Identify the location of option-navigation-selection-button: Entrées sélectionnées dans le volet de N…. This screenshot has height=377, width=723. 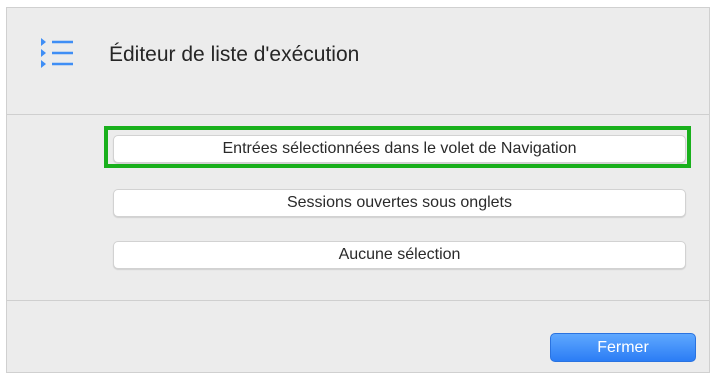
(399, 149).